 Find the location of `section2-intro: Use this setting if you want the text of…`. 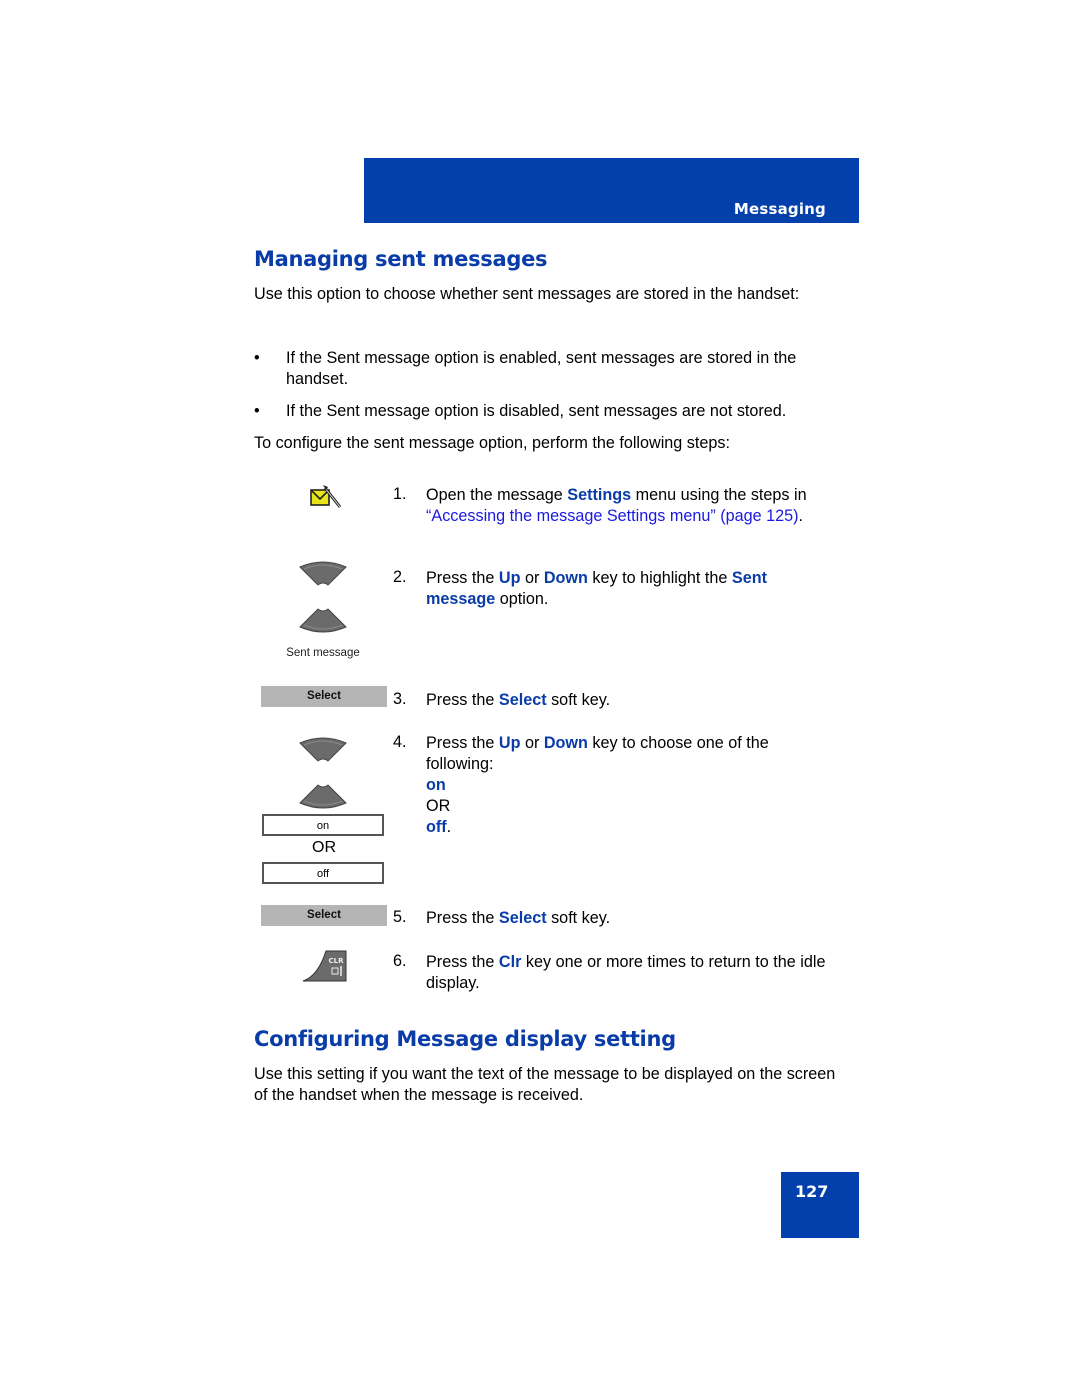

section2-intro: Use this setting if you want the text of… is located at coordinates (545, 1084).